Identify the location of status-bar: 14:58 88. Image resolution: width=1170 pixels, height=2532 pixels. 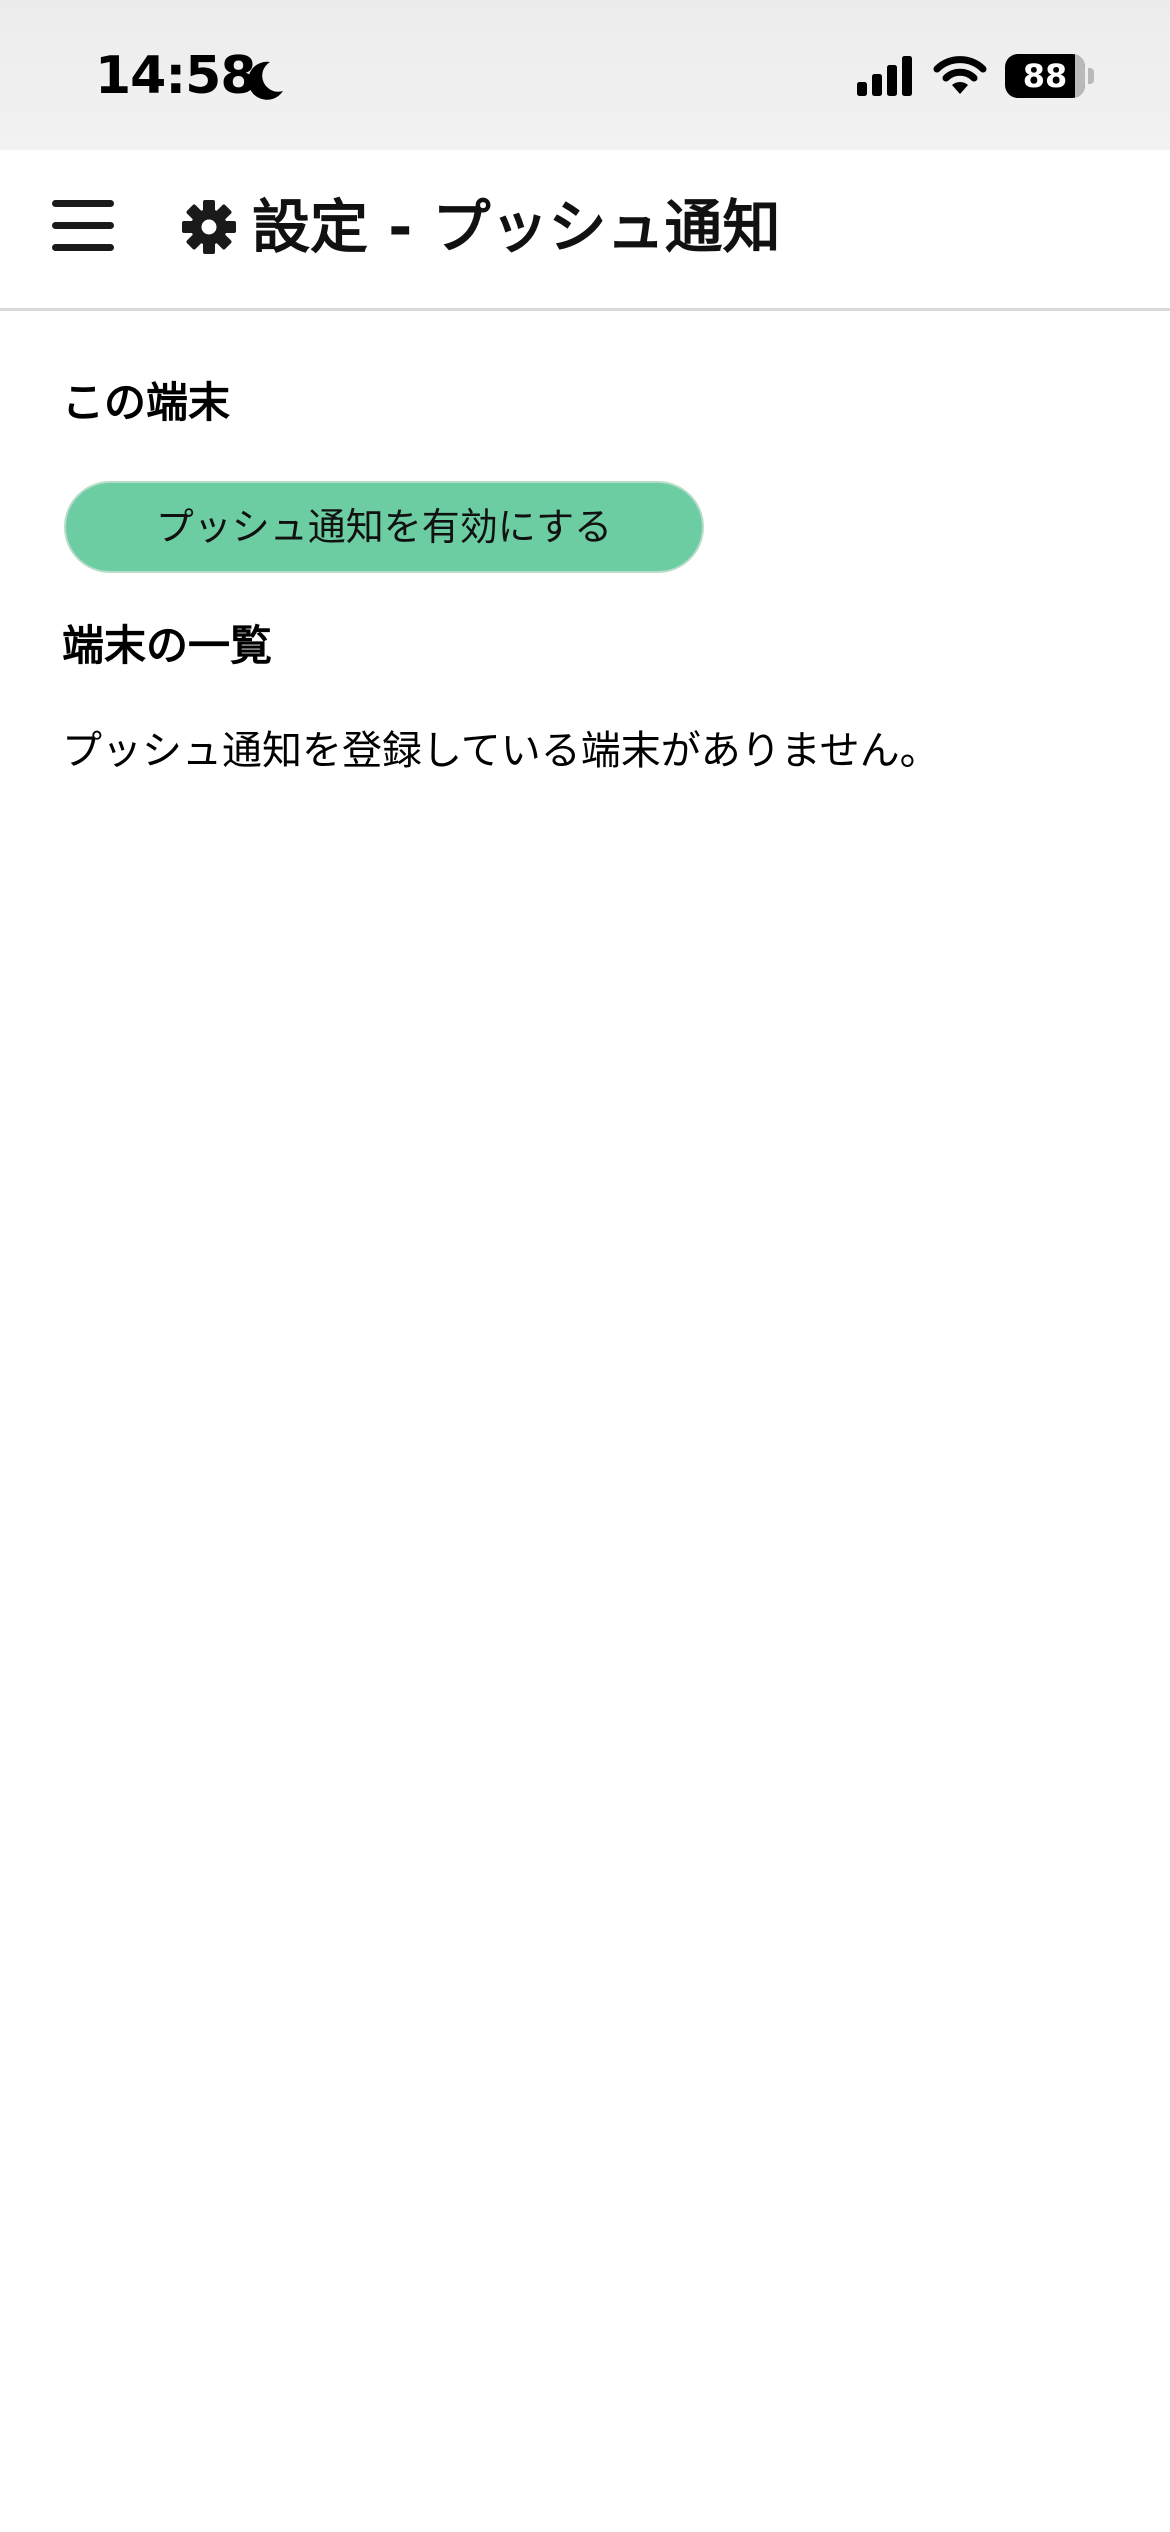
(585, 75).